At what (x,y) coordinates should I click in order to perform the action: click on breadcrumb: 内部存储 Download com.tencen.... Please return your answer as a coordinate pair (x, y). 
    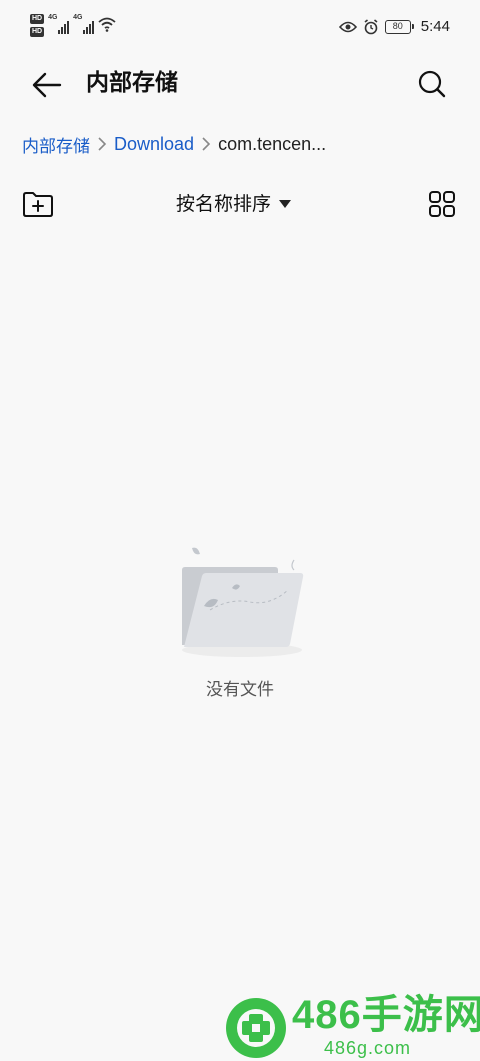
    Looking at the image, I should click on (174, 144).